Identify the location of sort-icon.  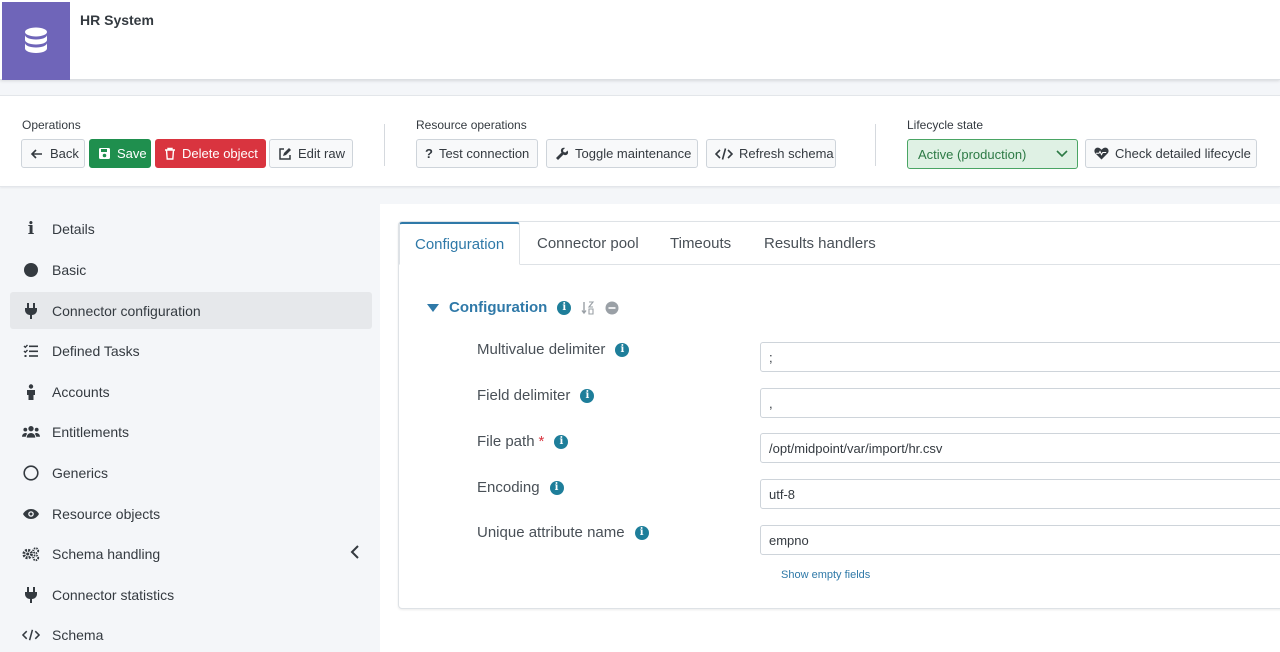
(588, 307).